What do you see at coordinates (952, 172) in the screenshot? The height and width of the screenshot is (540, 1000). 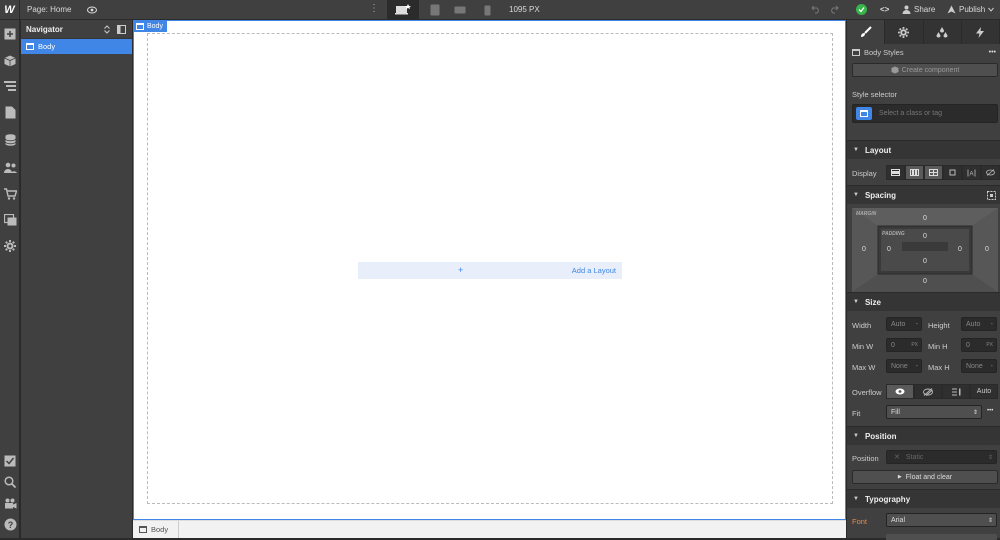 I see `display-inline-block-icon` at bounding box center [952, 172].